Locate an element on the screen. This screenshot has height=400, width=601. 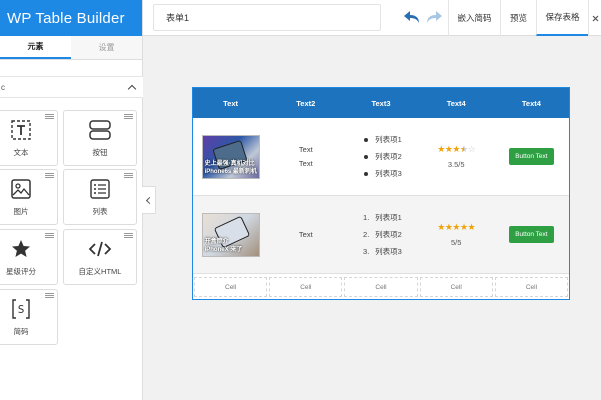
header-cell: Text3 is located at coordinates (380, 103).